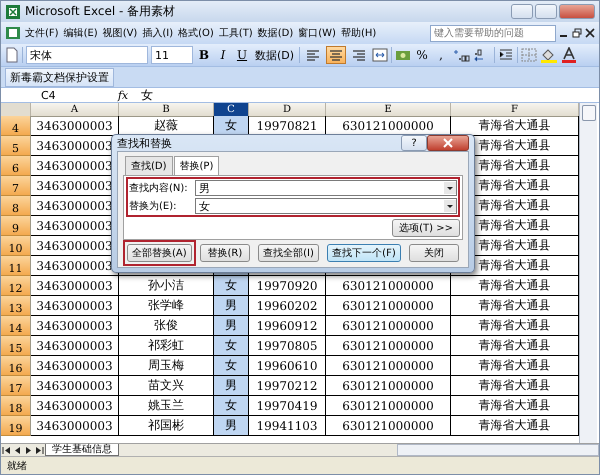 Image resolution: width=600 pixels, height=475 pixels. Describe the element at coordinates (359, 33) in the screenshot. I see `menu-item: 帮助(H)` at that location.